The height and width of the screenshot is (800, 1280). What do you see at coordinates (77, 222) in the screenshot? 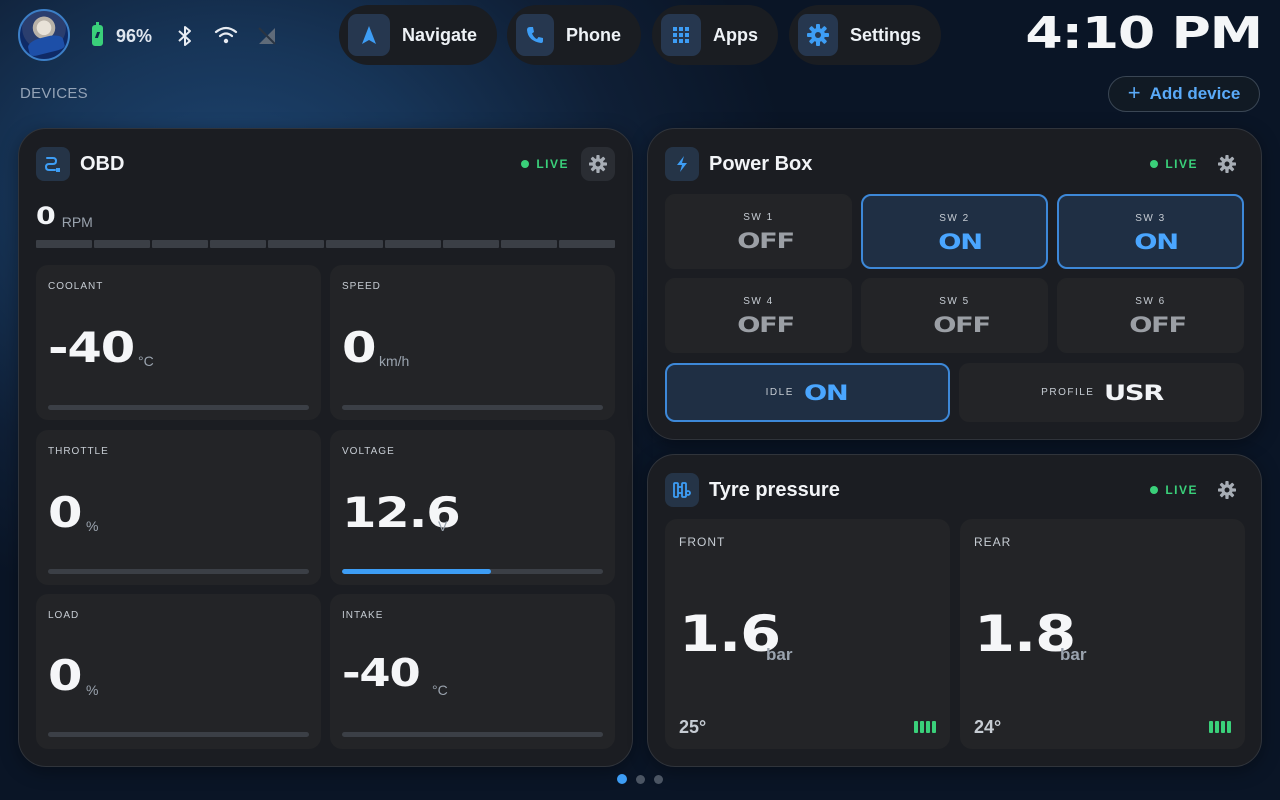
I see `rpm-unit: RPM` at bounding box center [77, 222].